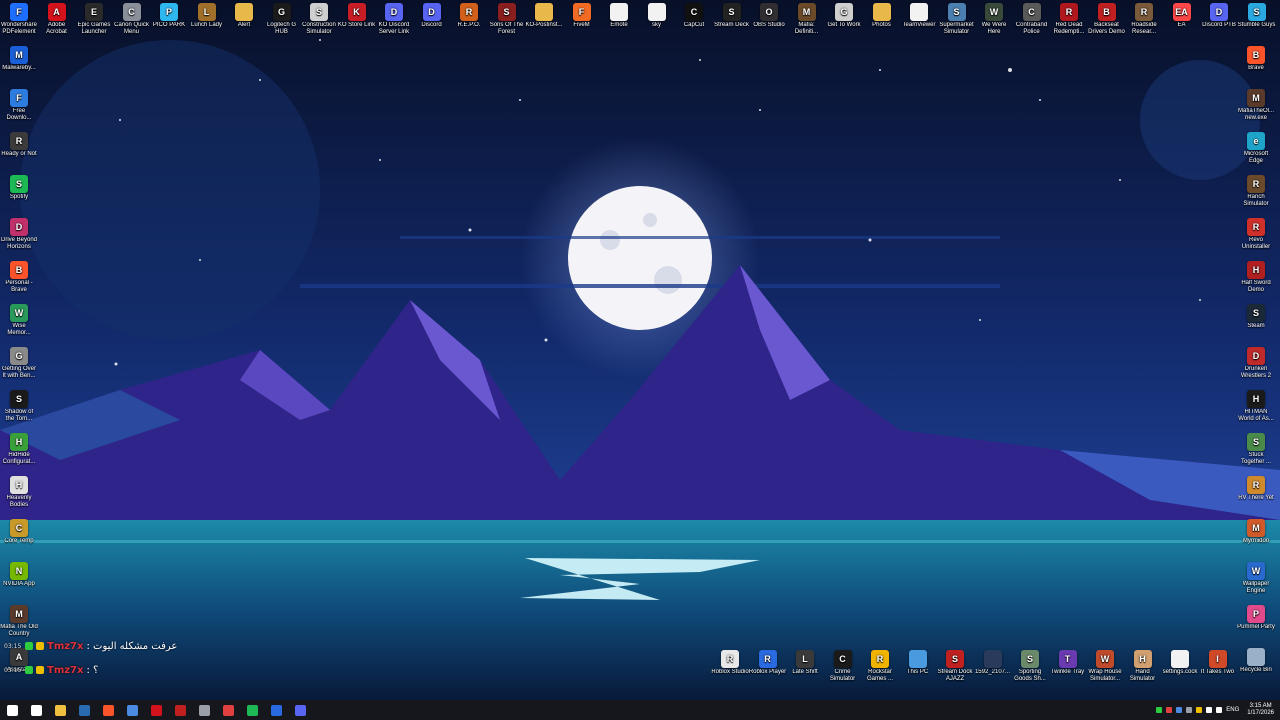 Image resolution: width=1280 pixels, height=720 pixels. Describe the element at coordinates (768, 663) in the screenshot. I see `desktop-shortcut: R Roblox Player` at that location.